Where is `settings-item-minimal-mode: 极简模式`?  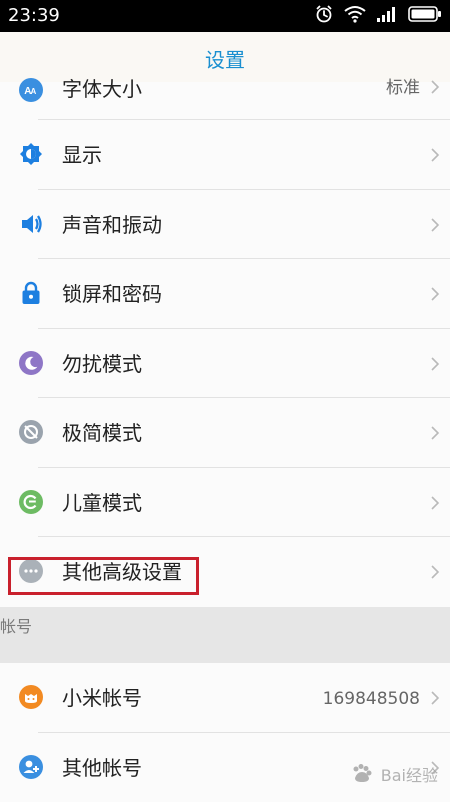 settings-item-minimal-mode: 极简模式 is located at coordinates (225, 433).